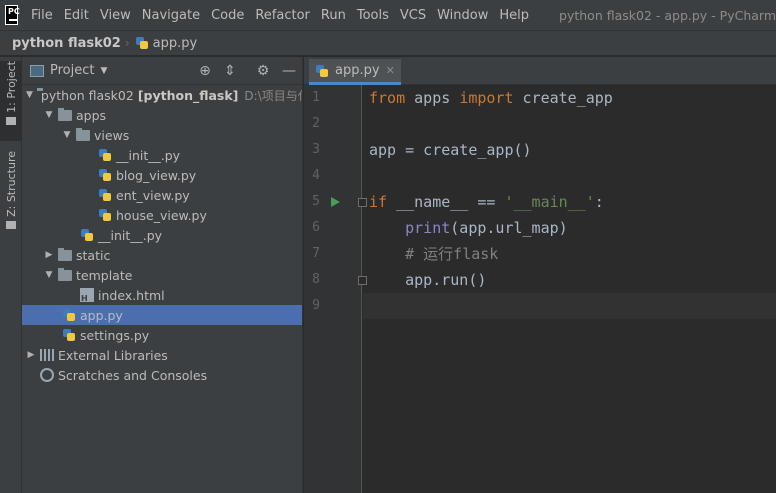  I want to click on line-number: 6, so click(316, 227).